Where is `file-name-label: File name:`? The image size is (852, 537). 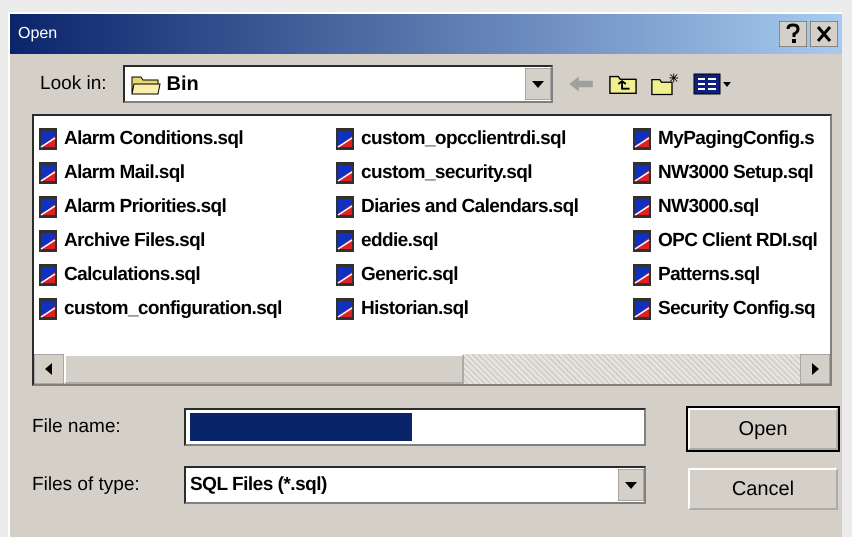
file-name-label: File name: is located at coordinates (77, 427).